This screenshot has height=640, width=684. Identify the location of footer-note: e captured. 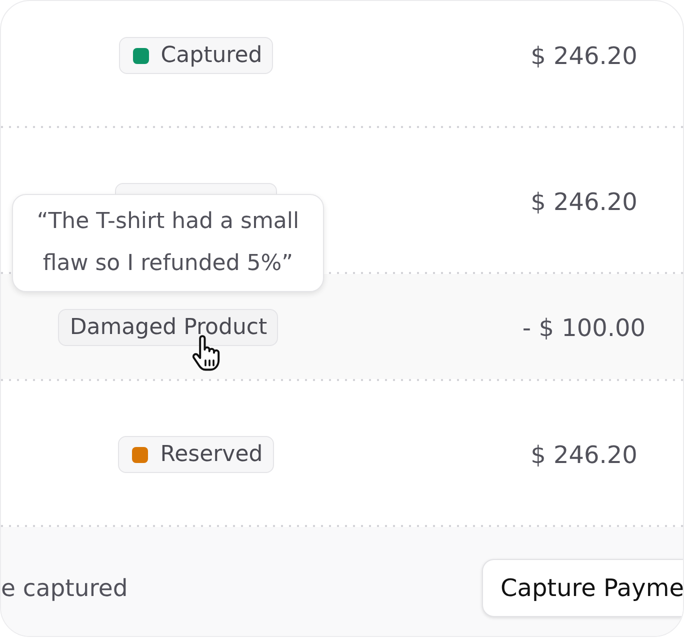
(64, 588).